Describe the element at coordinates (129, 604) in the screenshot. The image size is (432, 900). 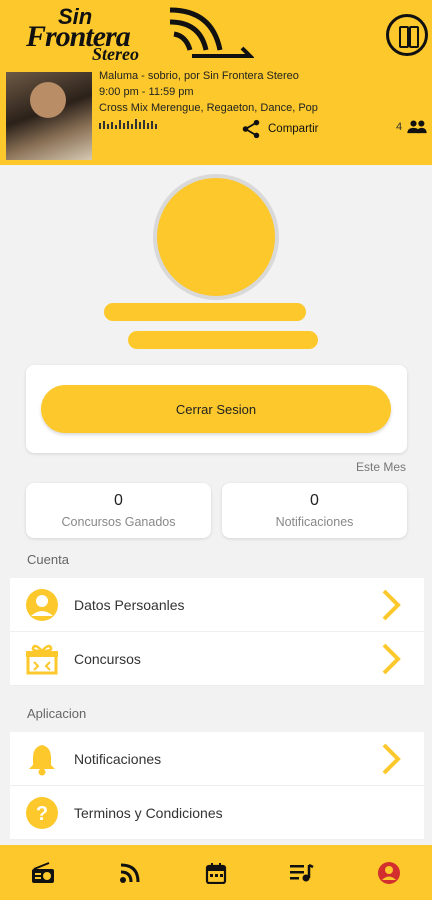
I see `personal-data-label: Datos Persoanles` at that location.